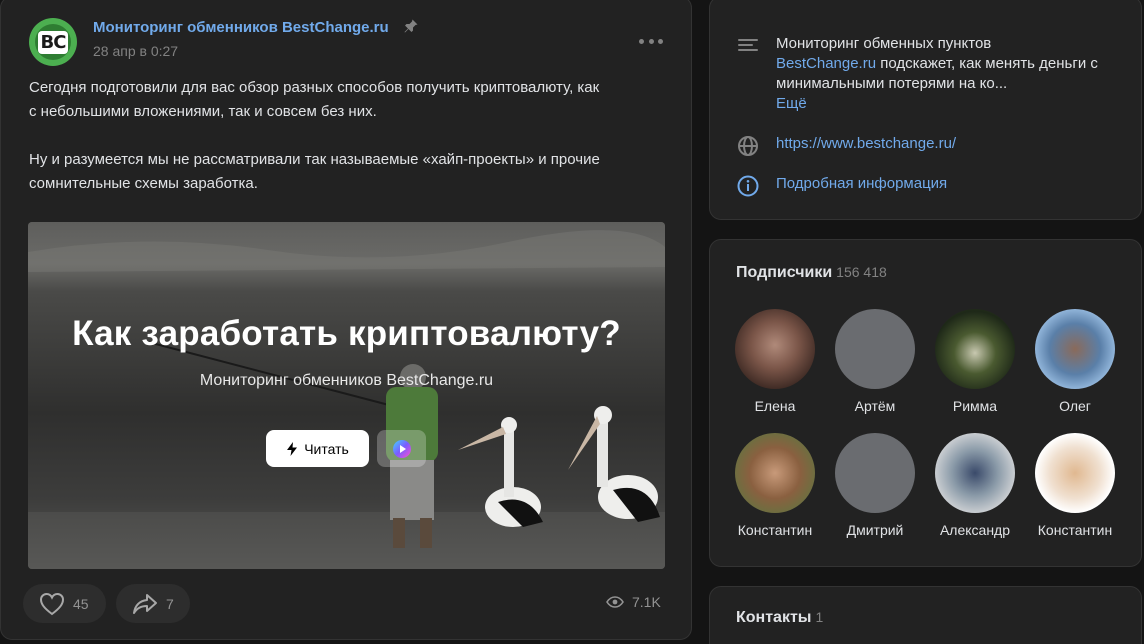  Describe the element at coordinates (646, 602) in the screenshot. I see `view-count: 7.1K` at that location.